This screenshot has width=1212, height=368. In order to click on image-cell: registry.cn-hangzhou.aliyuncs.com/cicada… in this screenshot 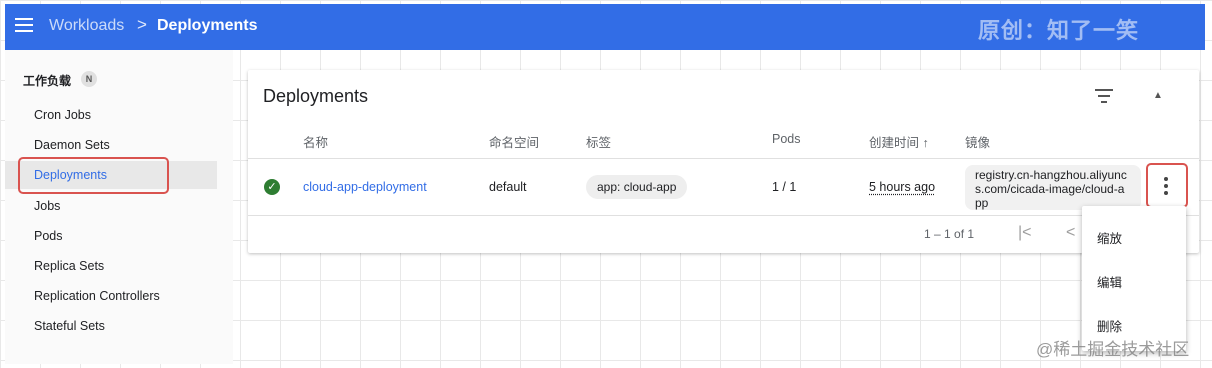, I will do `click(1053, 187)`.